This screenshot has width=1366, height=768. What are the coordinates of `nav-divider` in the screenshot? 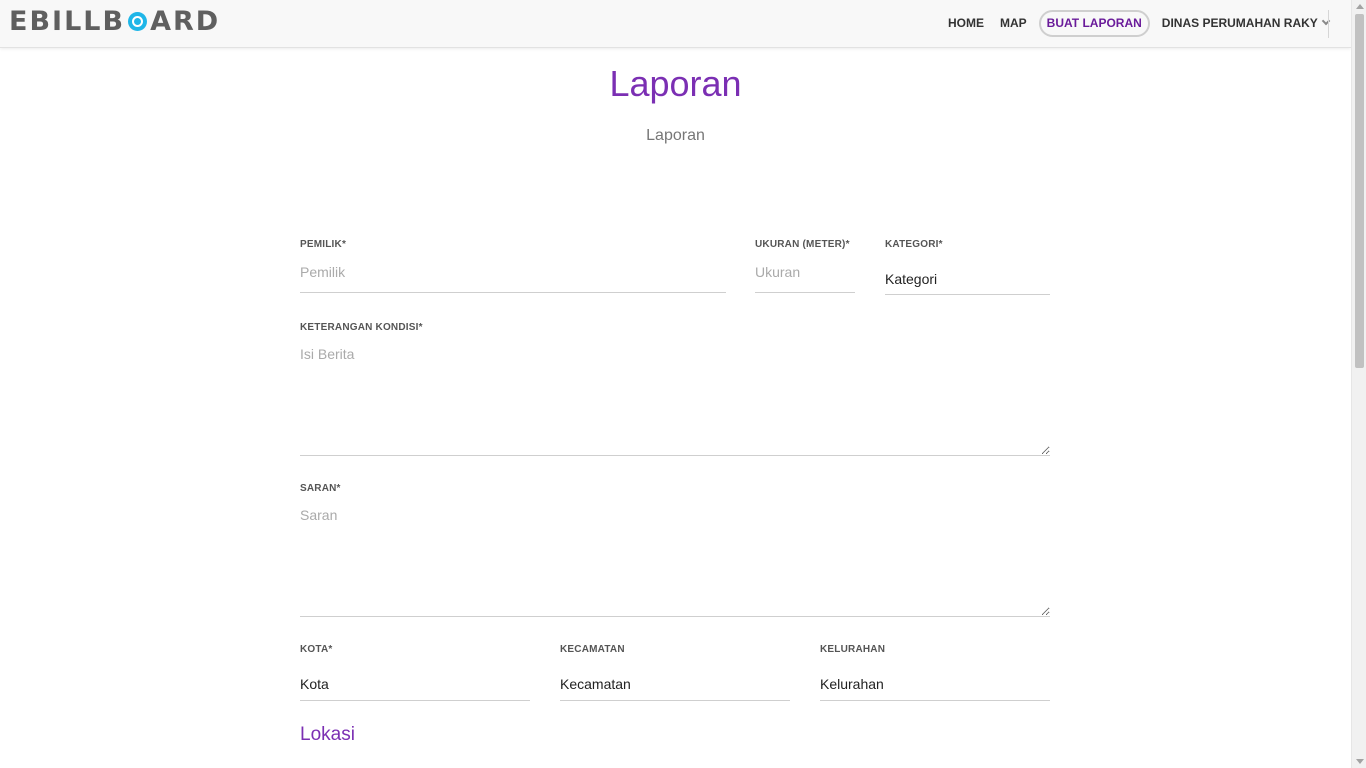 It's located at (1328, 24).